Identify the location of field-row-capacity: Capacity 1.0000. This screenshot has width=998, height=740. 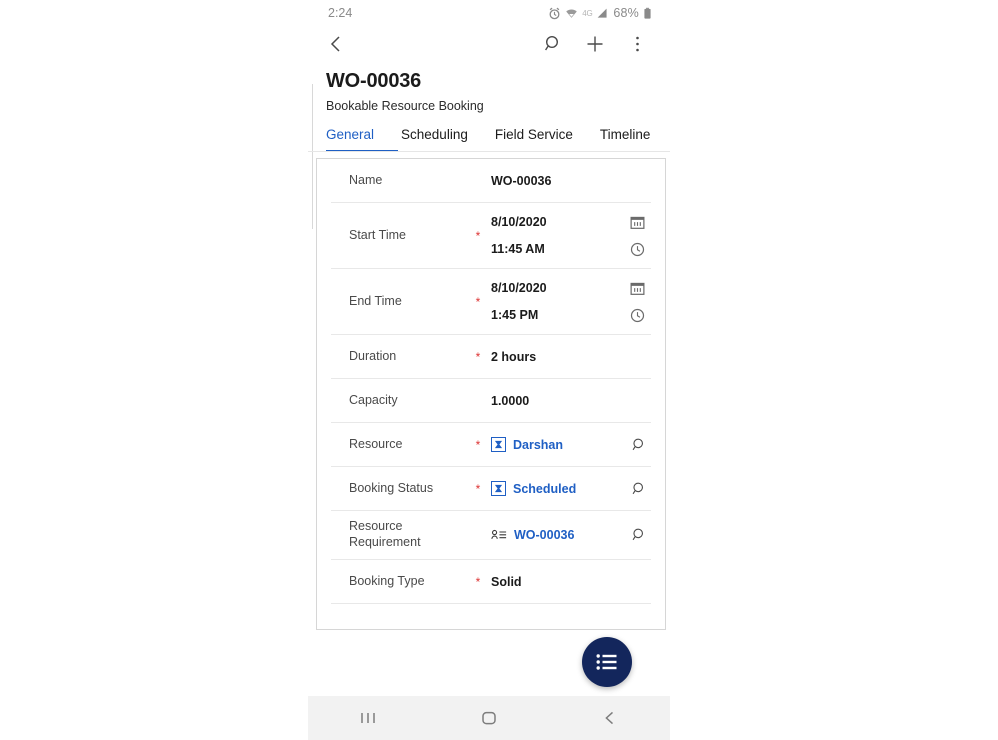
(491, 401).